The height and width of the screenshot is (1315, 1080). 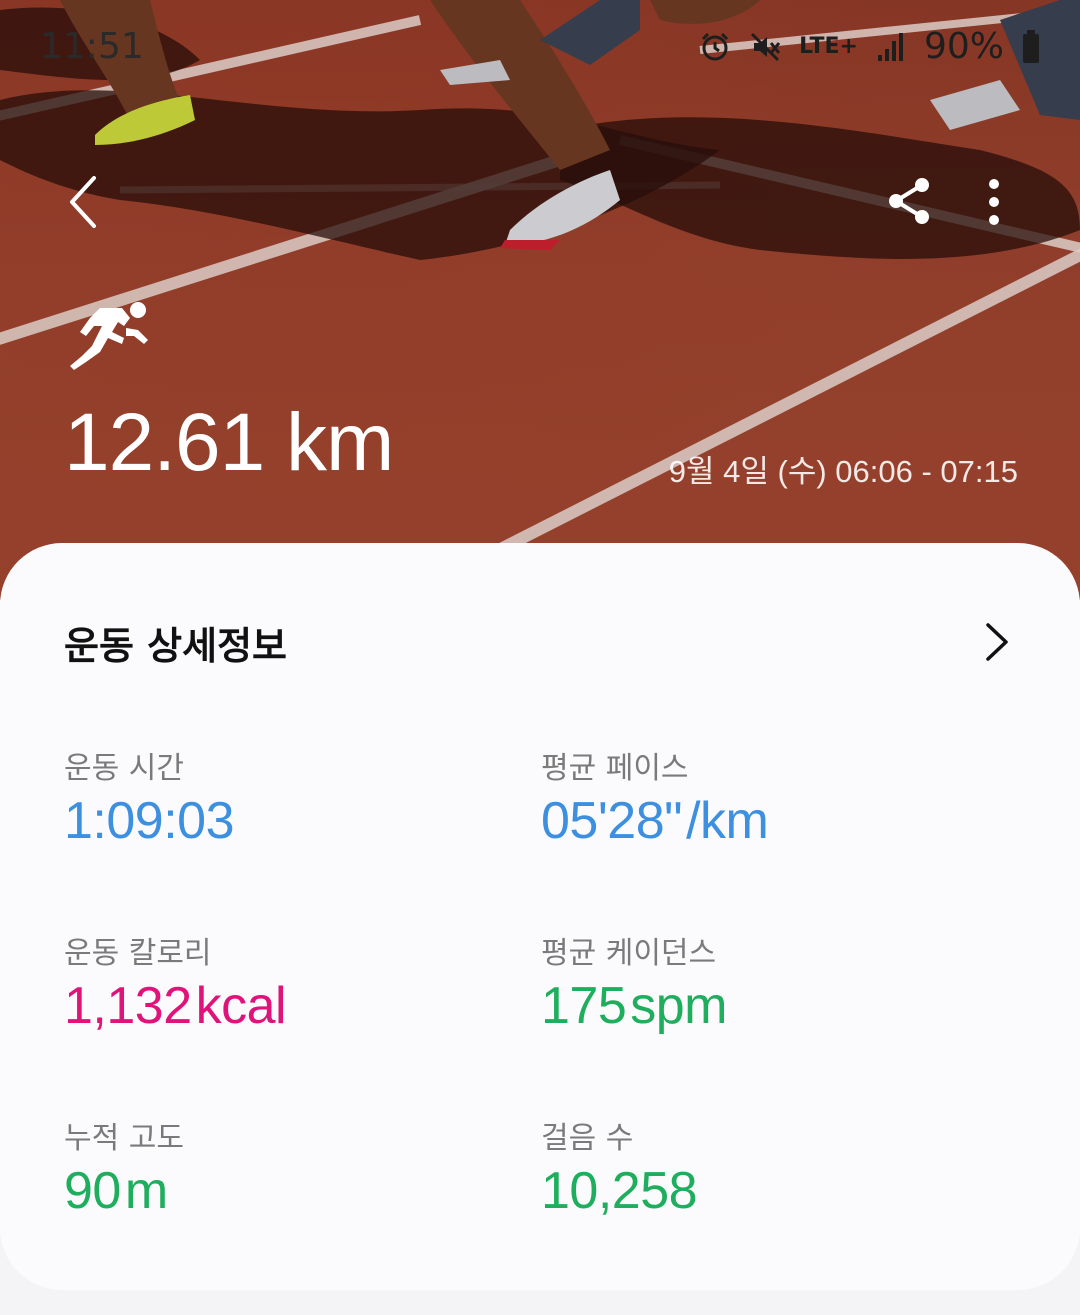 I want to click on stat-label: 걸음 수, so click(x=587, y=1138).